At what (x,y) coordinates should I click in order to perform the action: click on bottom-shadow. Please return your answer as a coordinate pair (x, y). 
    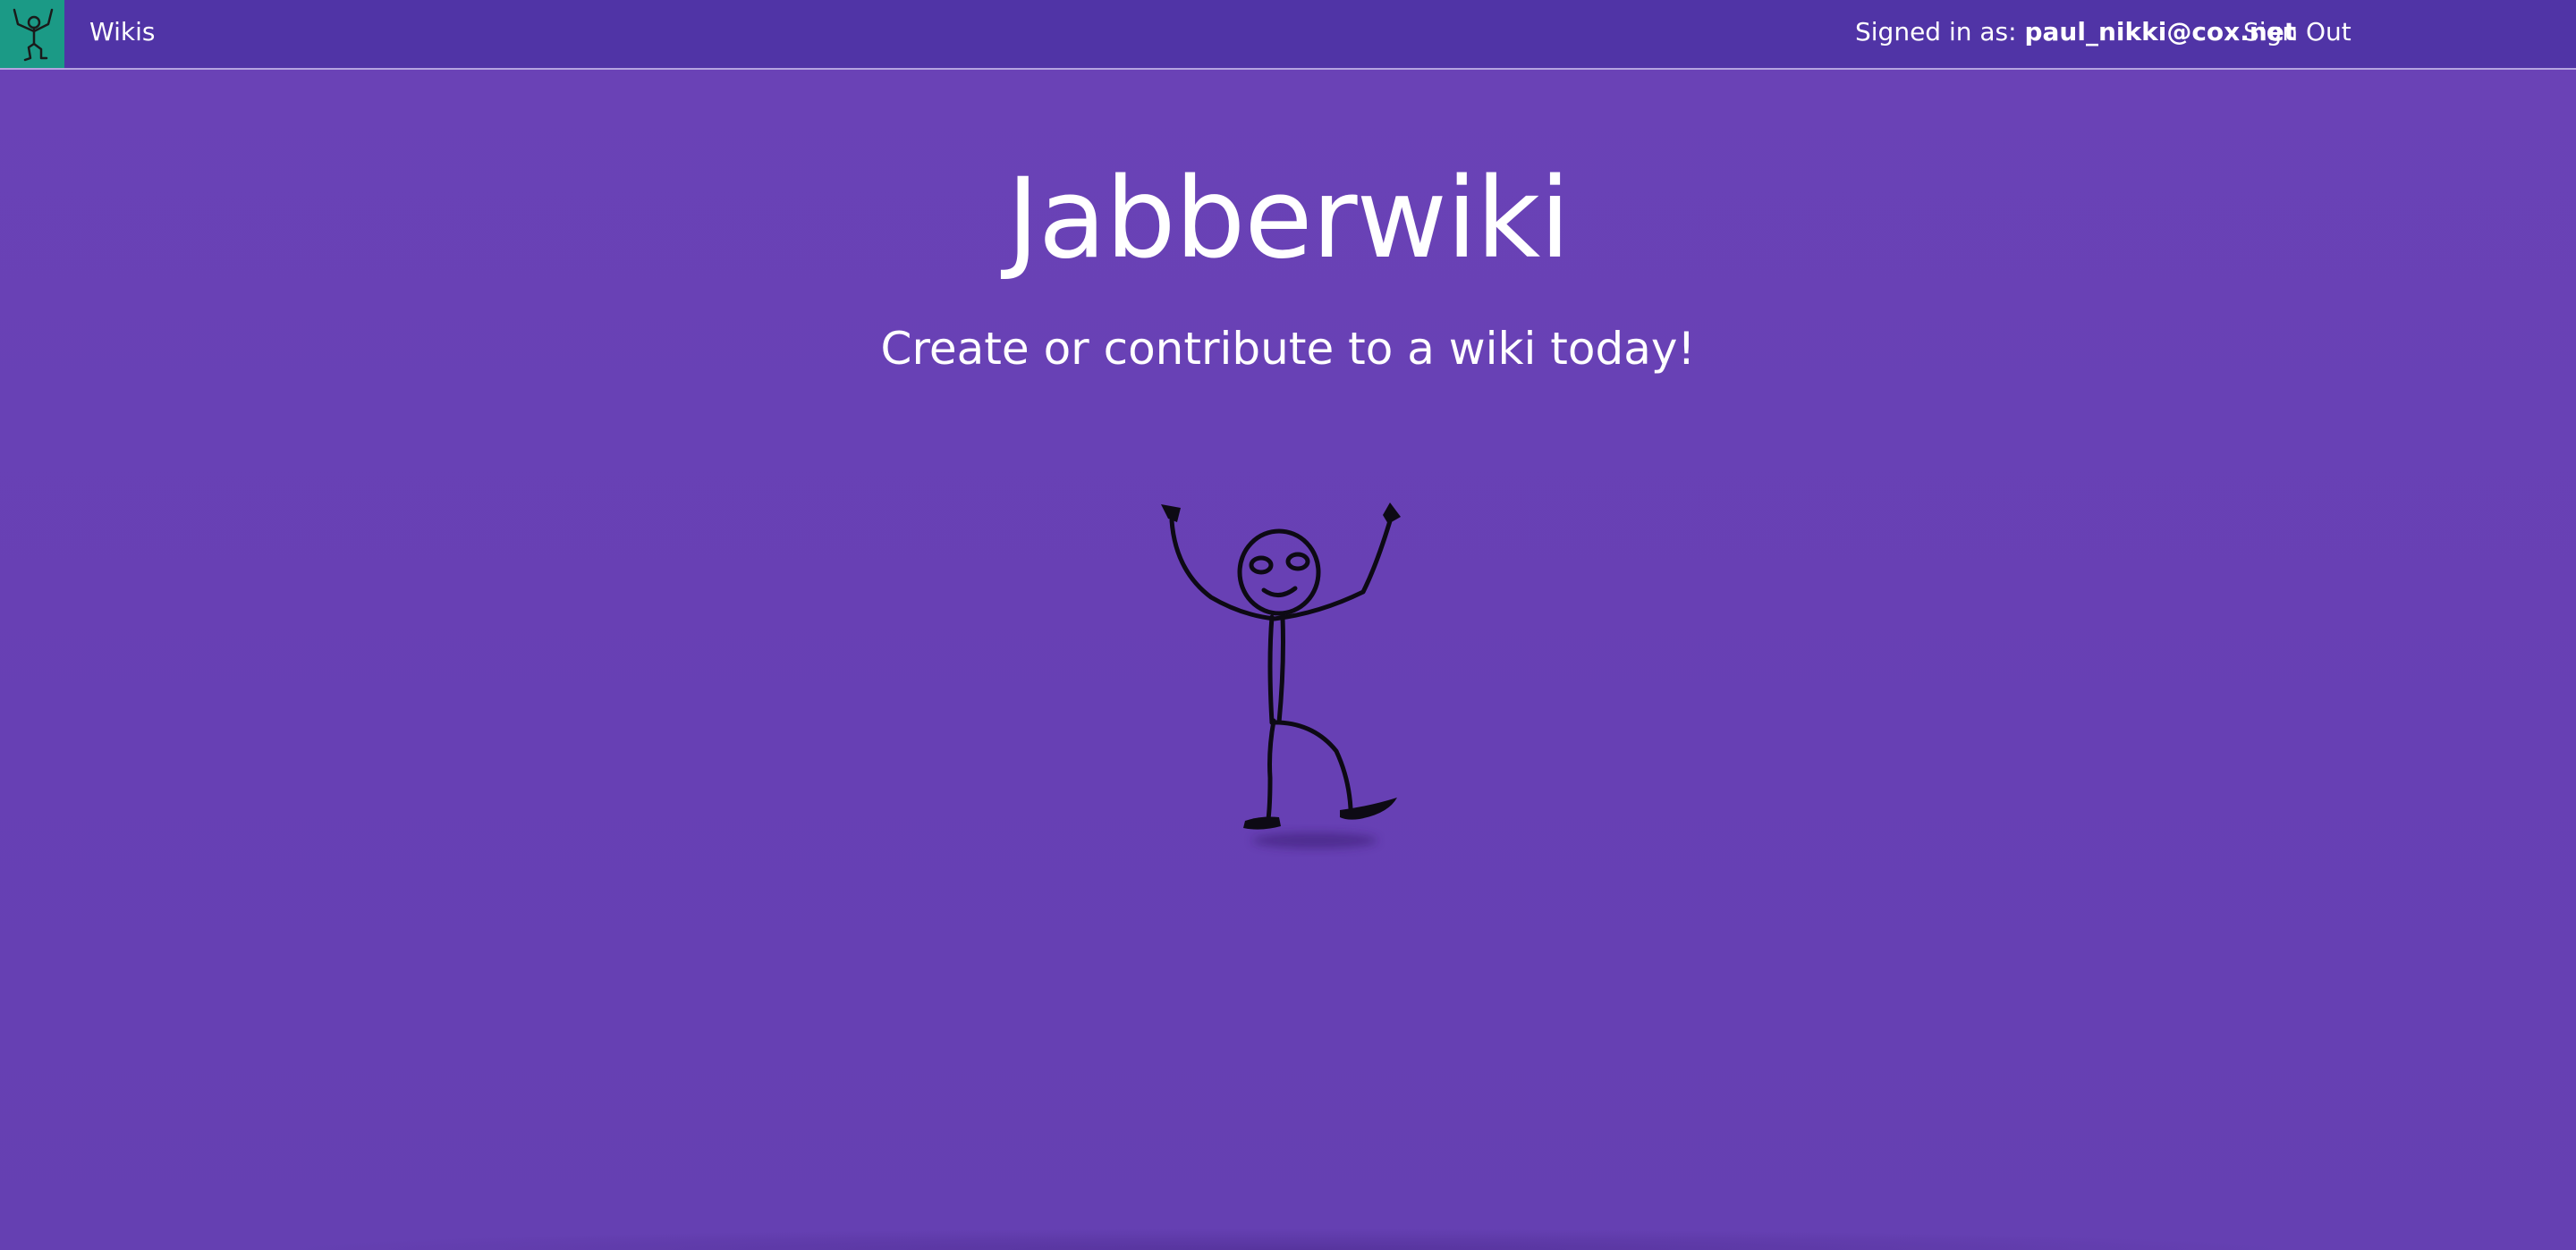
    Looking at the image, I should click on (1288, 1239).